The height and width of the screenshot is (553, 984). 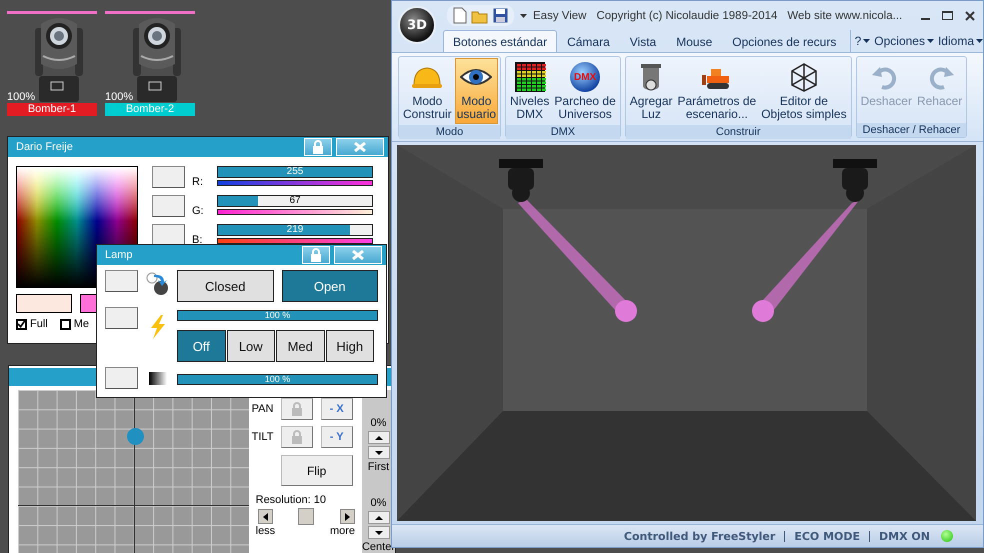 What do you see at coordinates (306, 516) in the screenshot?
I see `slider-thumb` at bounding box center [306, 516].